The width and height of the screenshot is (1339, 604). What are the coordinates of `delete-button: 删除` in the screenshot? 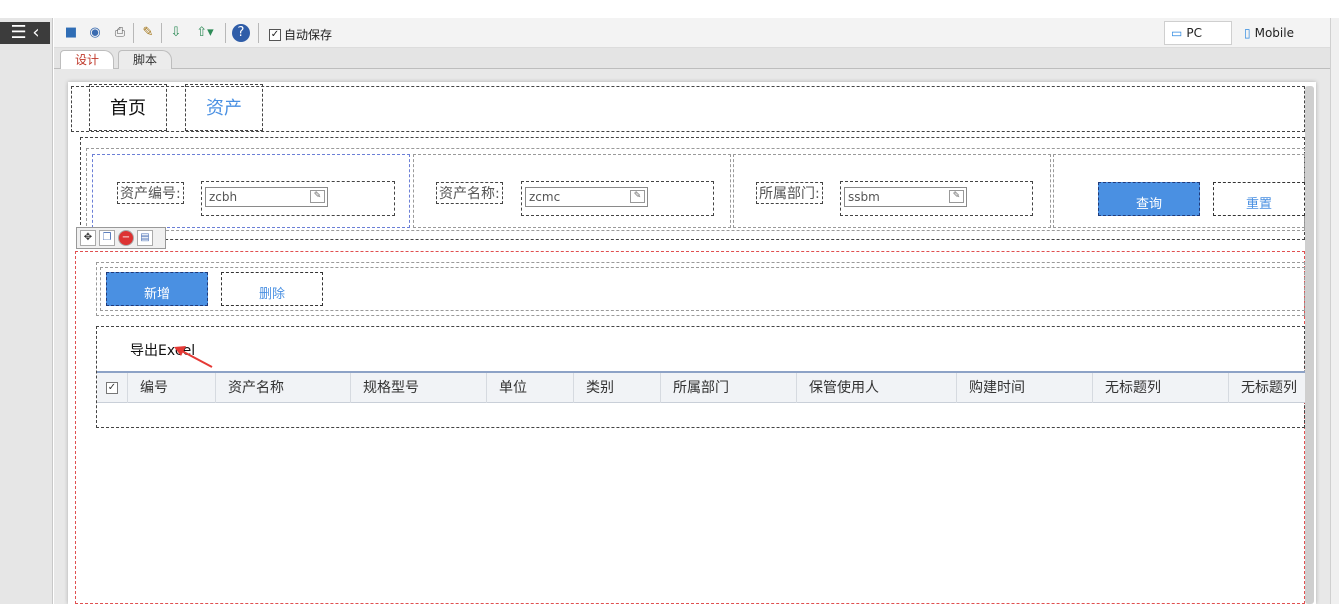 It's located at (272, 289).